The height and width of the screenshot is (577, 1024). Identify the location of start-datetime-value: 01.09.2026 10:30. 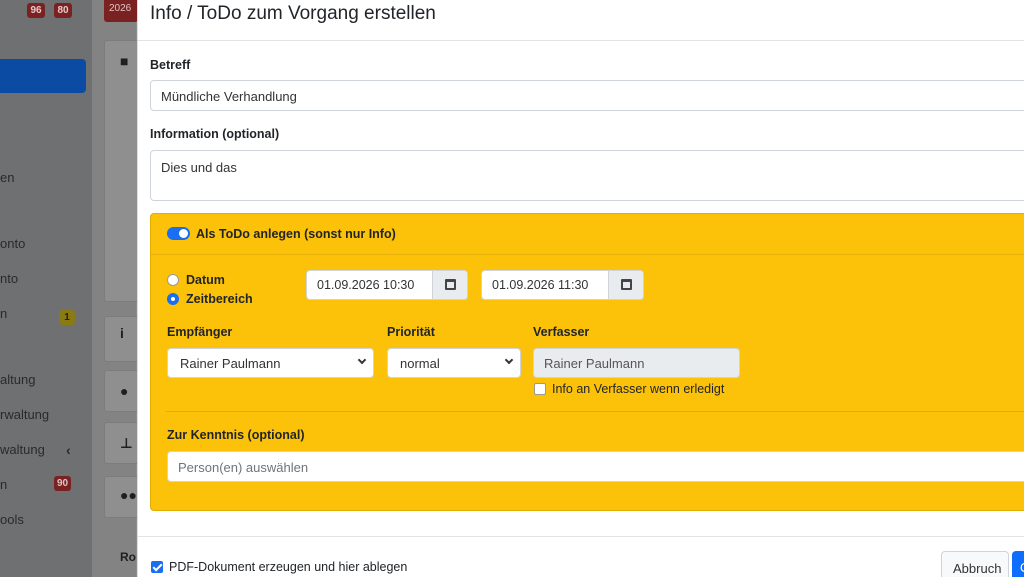
(366, 285).